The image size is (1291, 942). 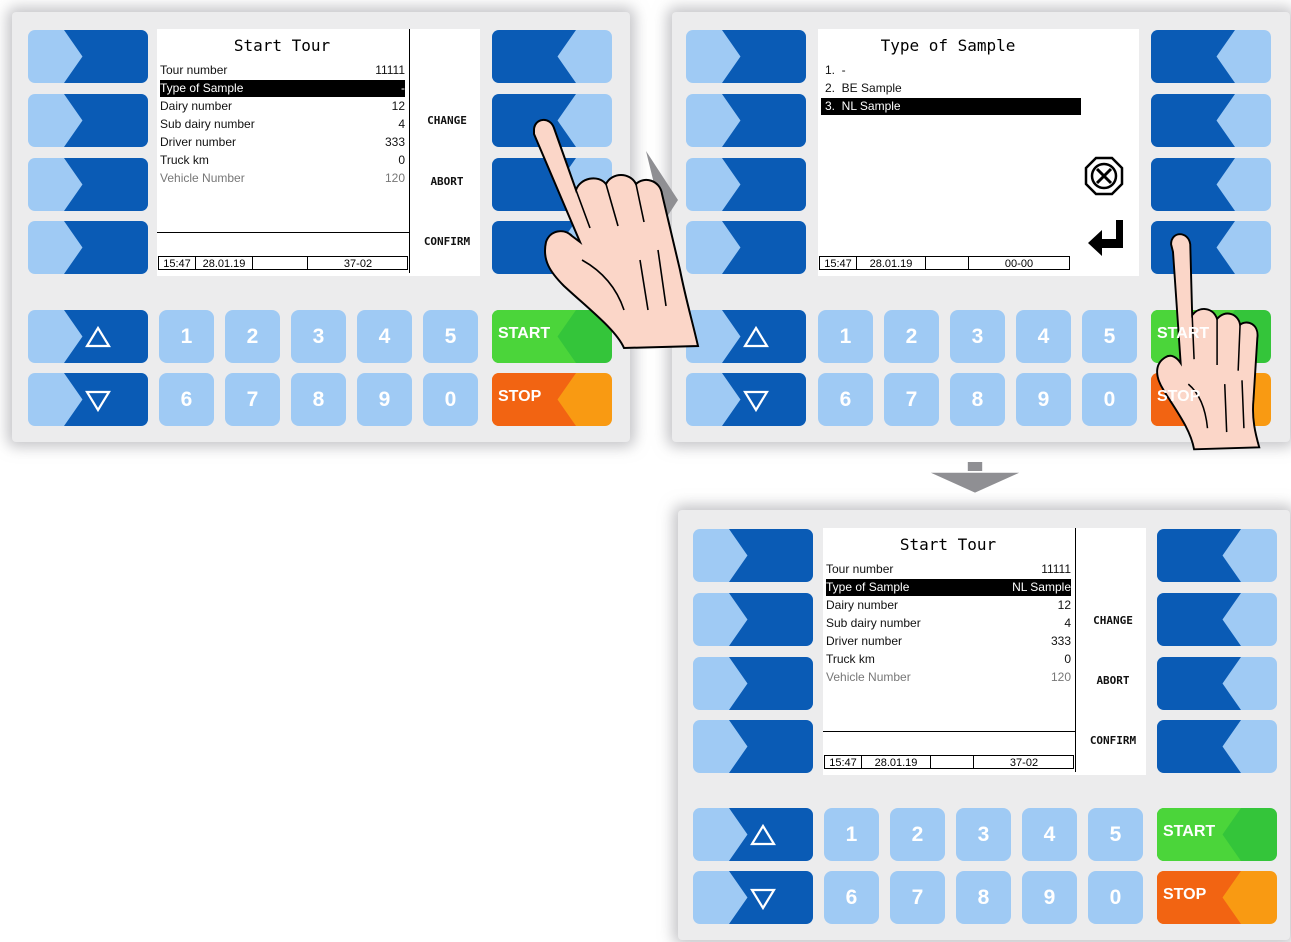 I want to click on cancel-icon, so click(x=1104, y=176).